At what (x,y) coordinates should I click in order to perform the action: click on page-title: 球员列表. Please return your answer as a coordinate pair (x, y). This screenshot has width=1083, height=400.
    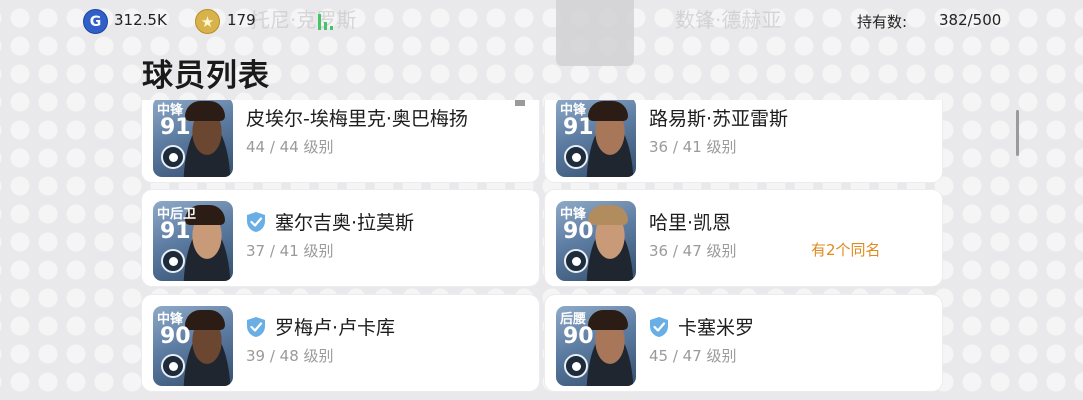
    Looking at the image, I should click on (206, 76).